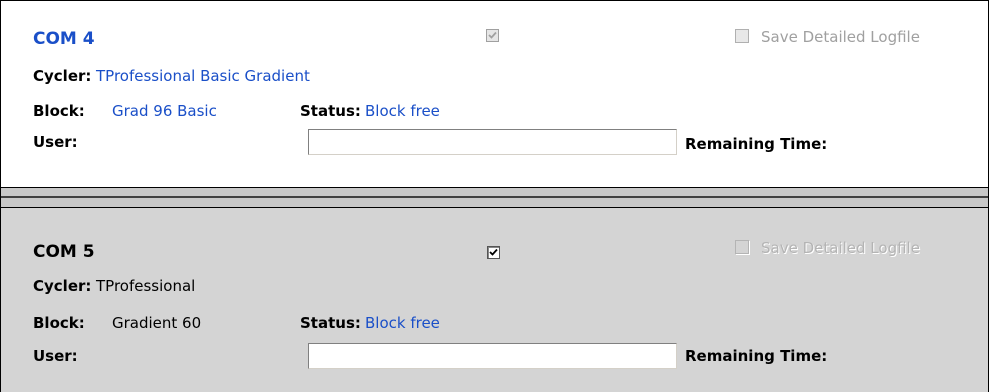 Image resolution: width=990 pixels, height=392 pixels. I want to click on com5-status-value: Block free, so click(402, 323).